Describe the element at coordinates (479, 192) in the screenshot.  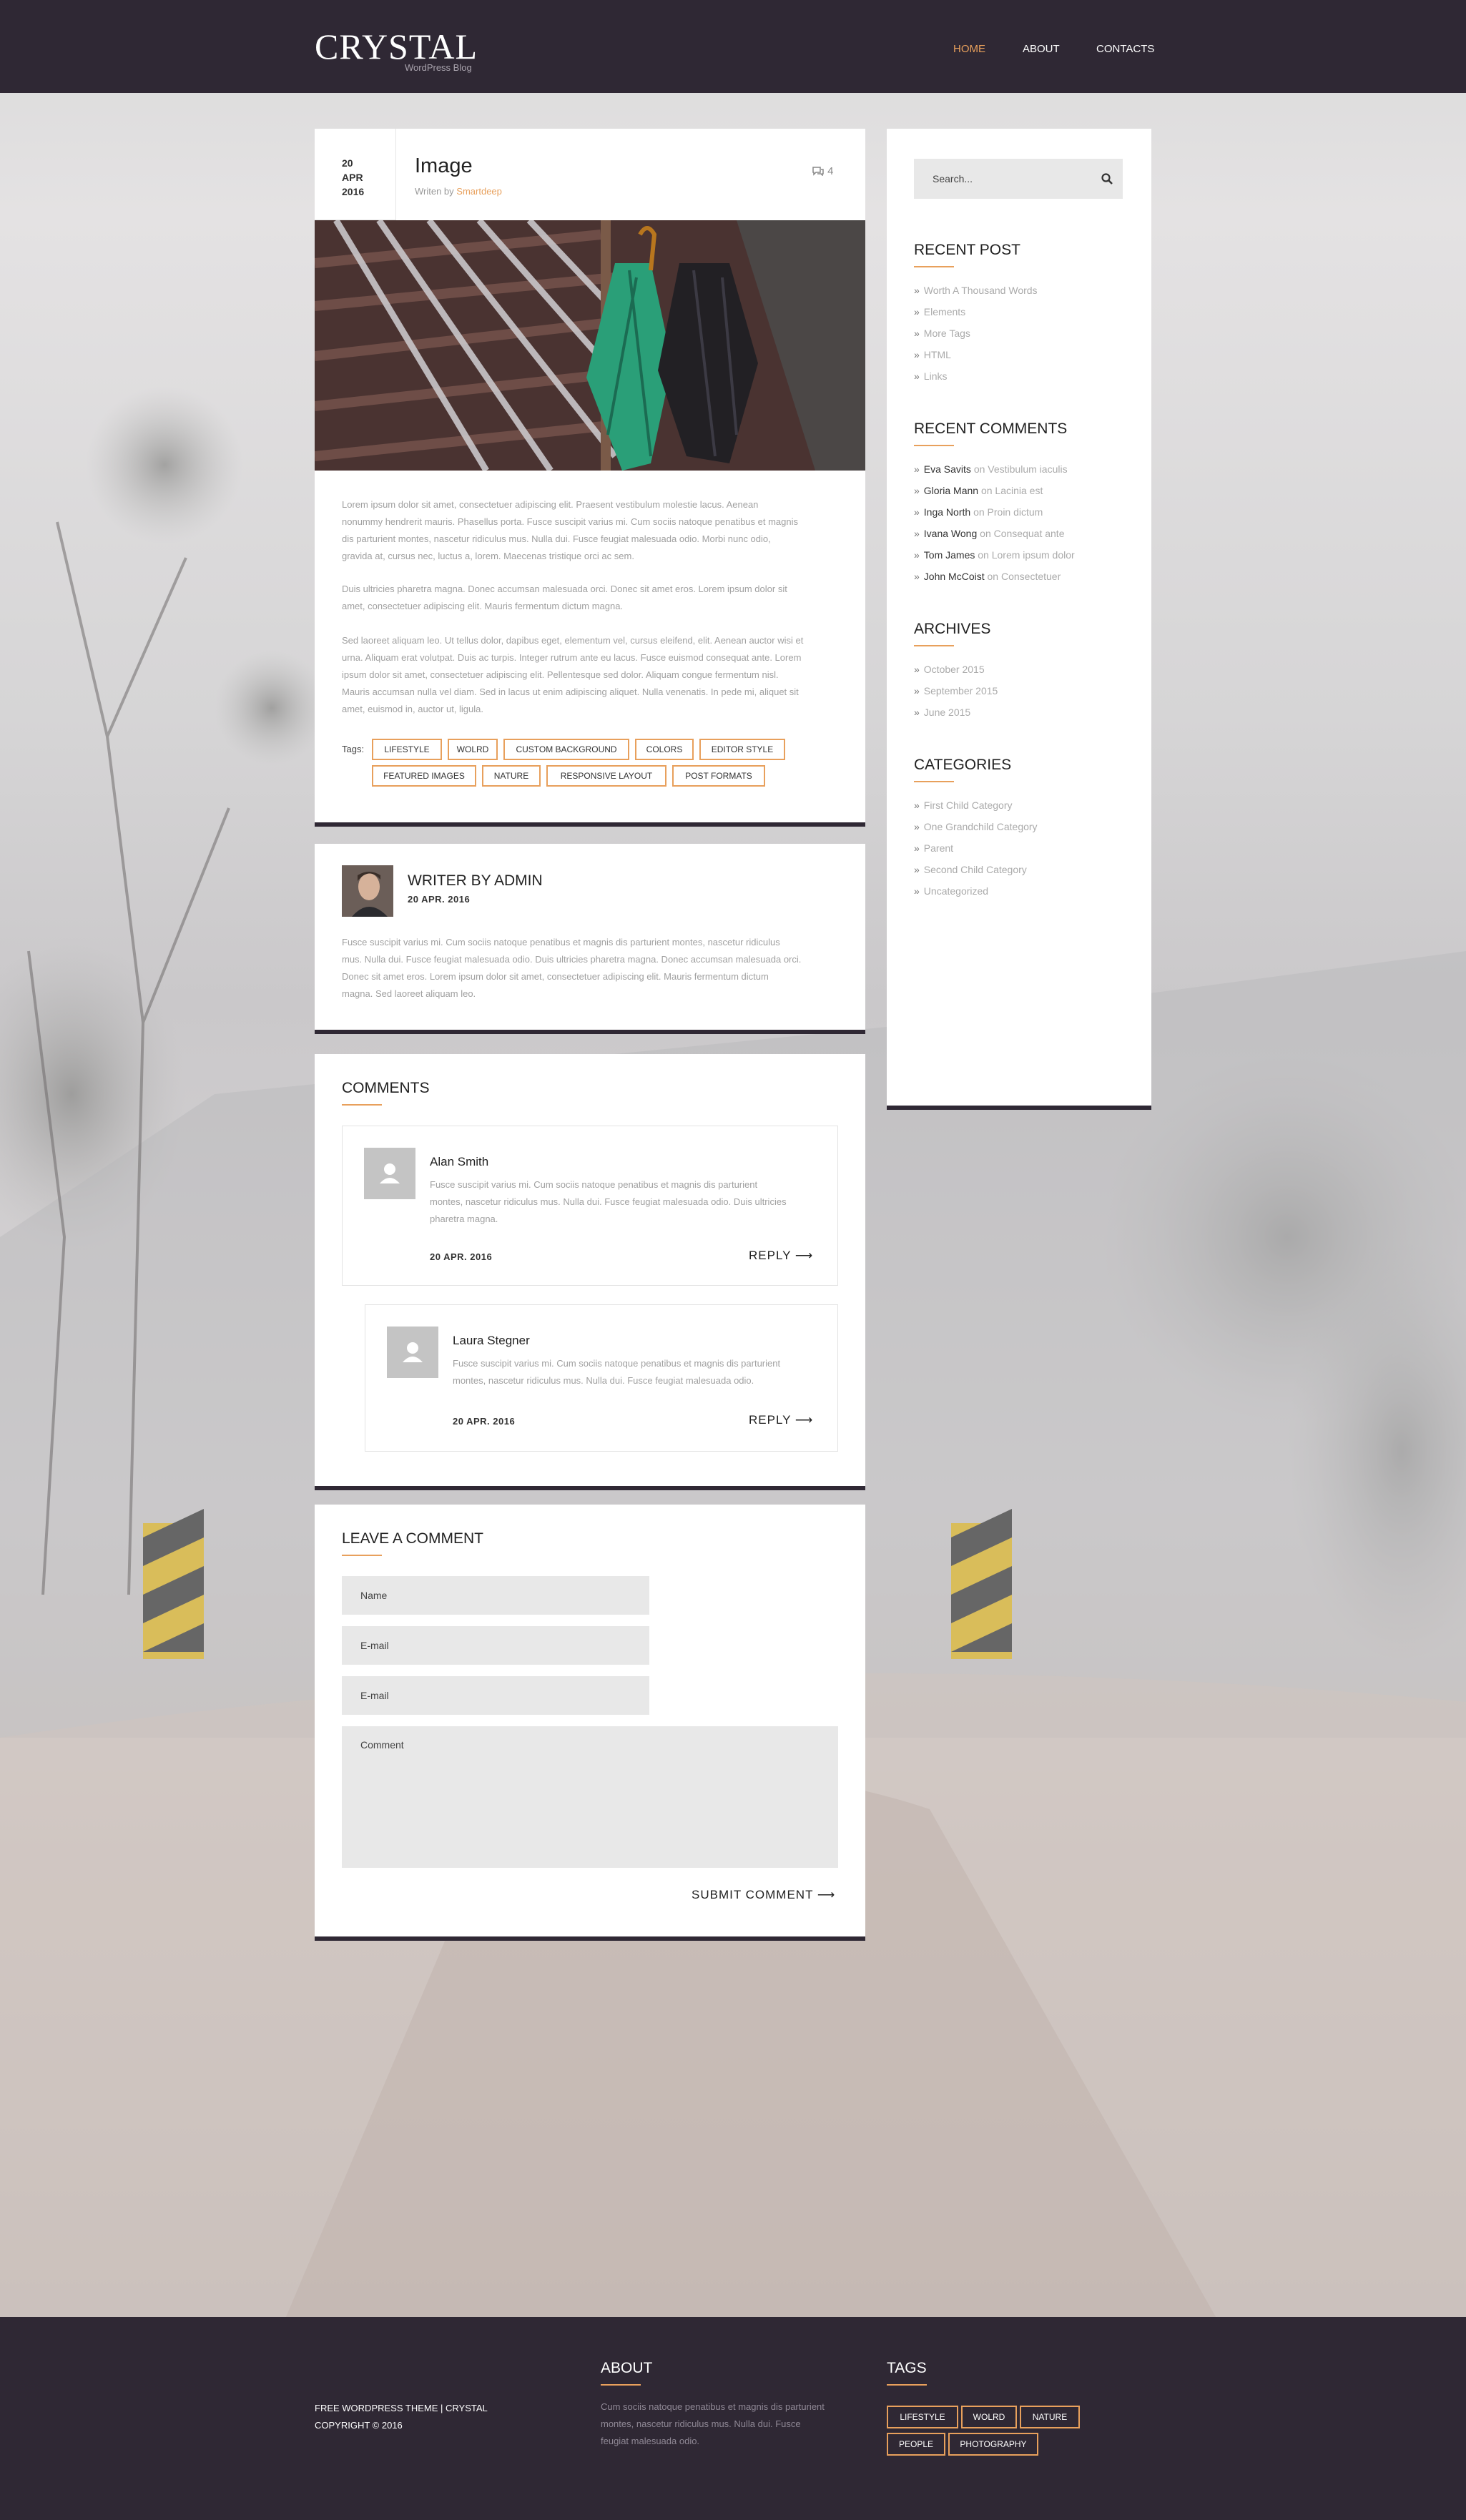
I see `post-author-link: Smartdeep` at that location.